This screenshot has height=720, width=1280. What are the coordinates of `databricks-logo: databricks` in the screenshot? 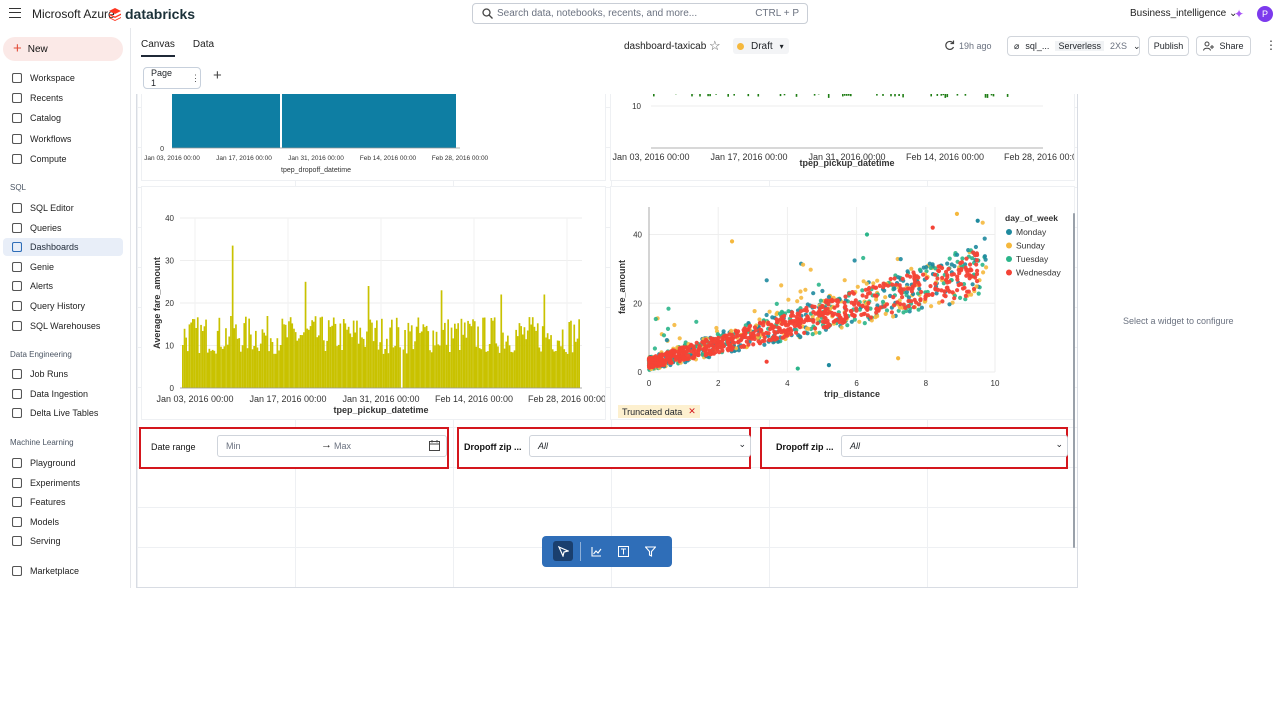 It's located at (151, 14).